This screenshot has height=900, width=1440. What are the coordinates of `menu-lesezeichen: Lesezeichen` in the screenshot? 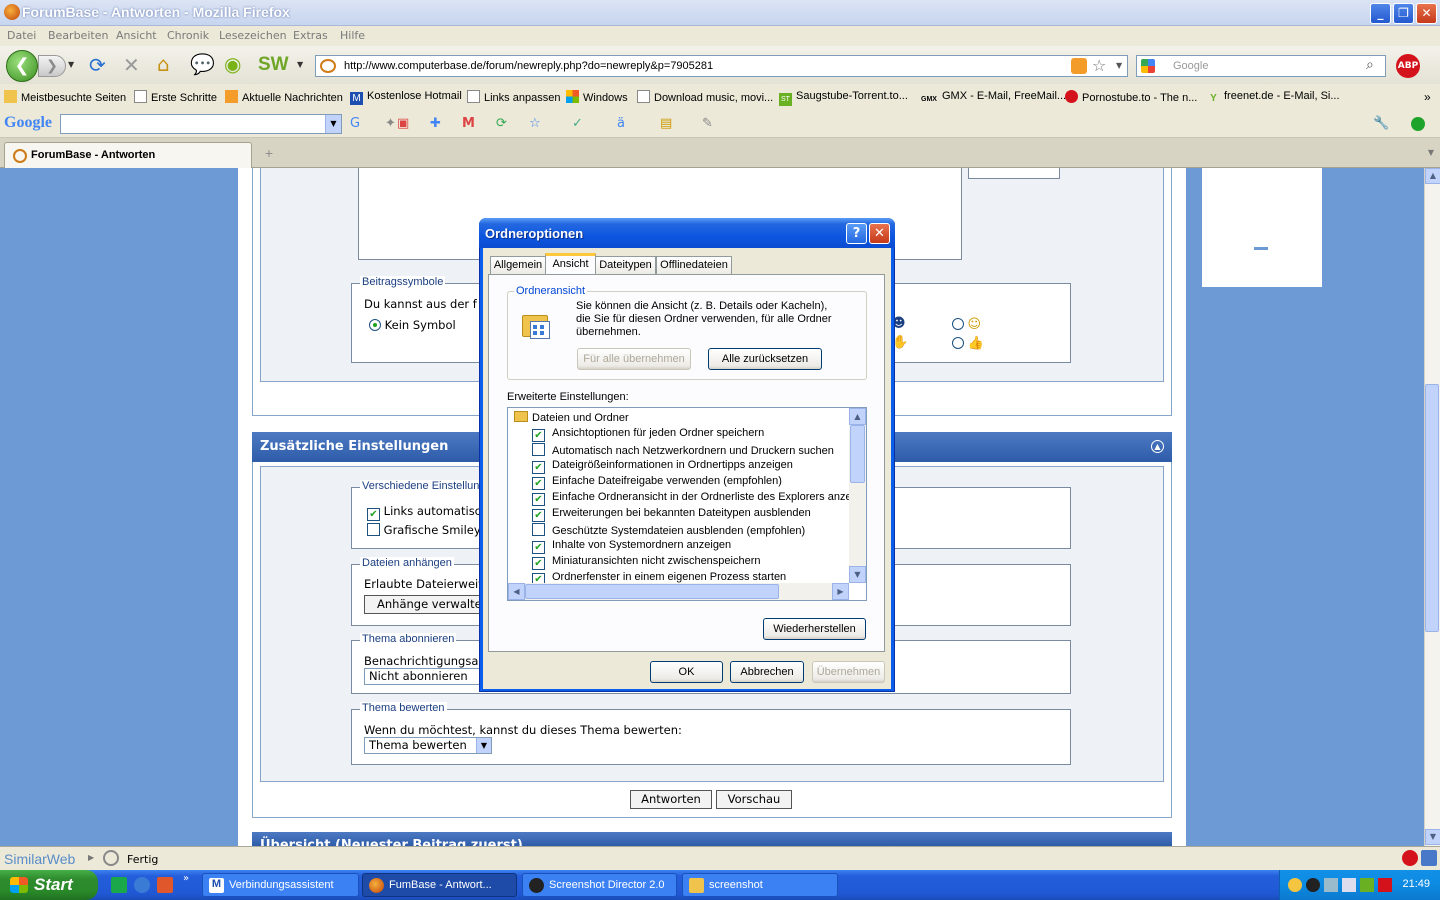 It's located at (253, 35).